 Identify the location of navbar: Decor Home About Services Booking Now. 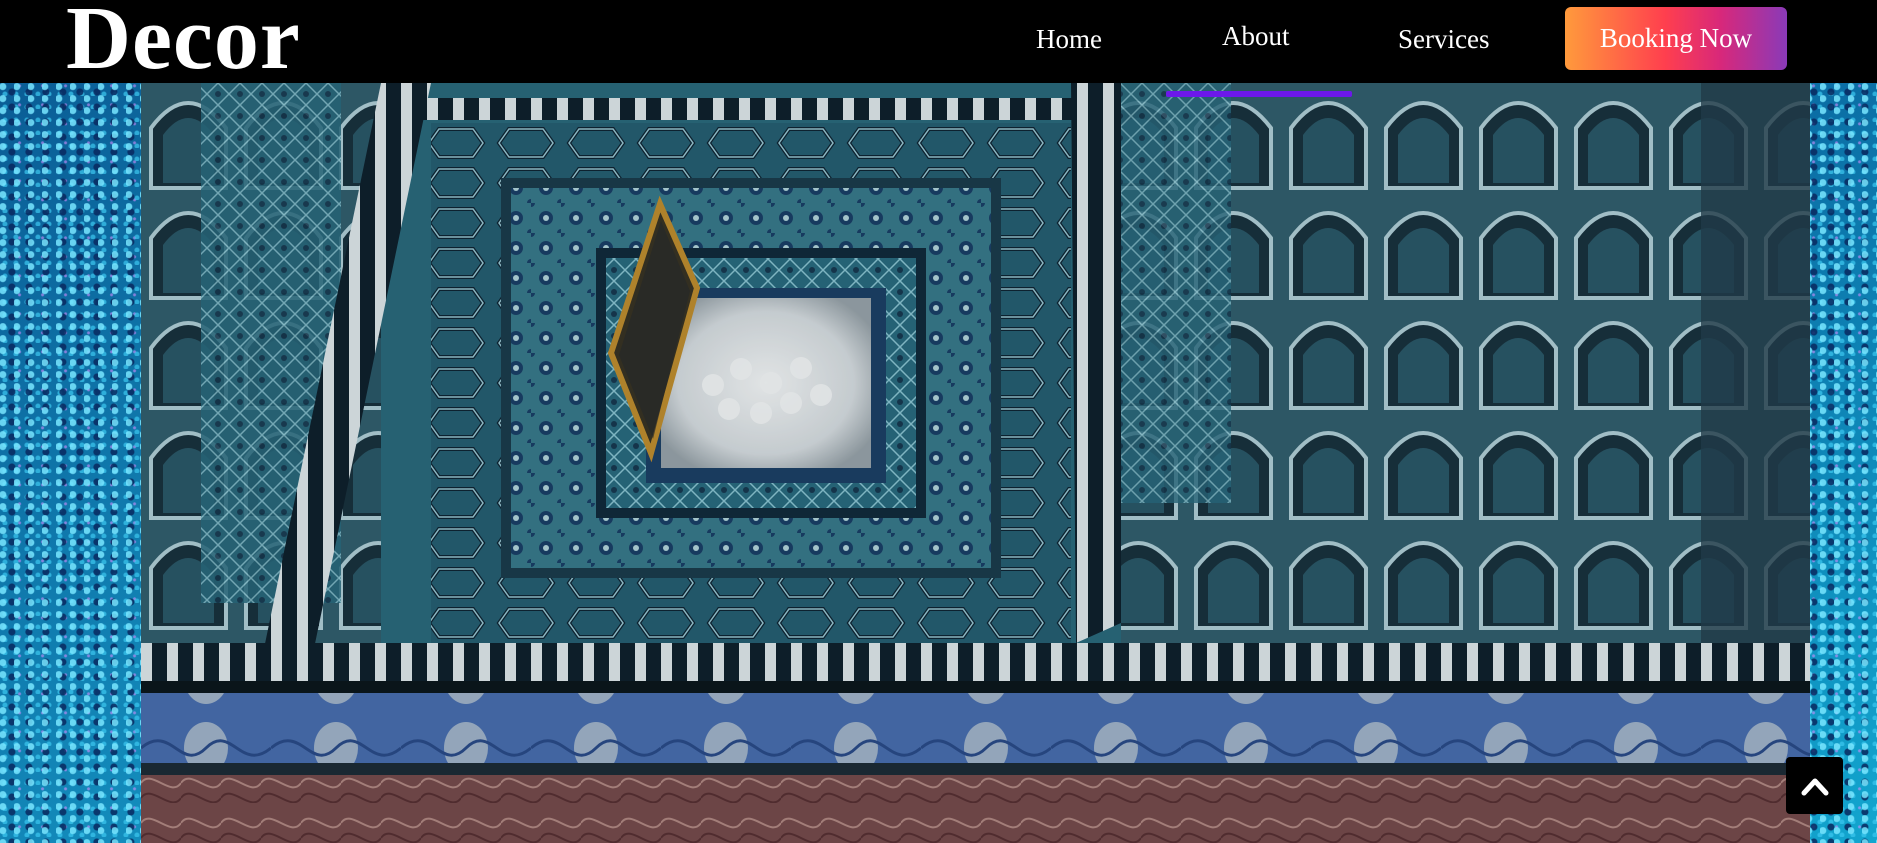
(938, 42).